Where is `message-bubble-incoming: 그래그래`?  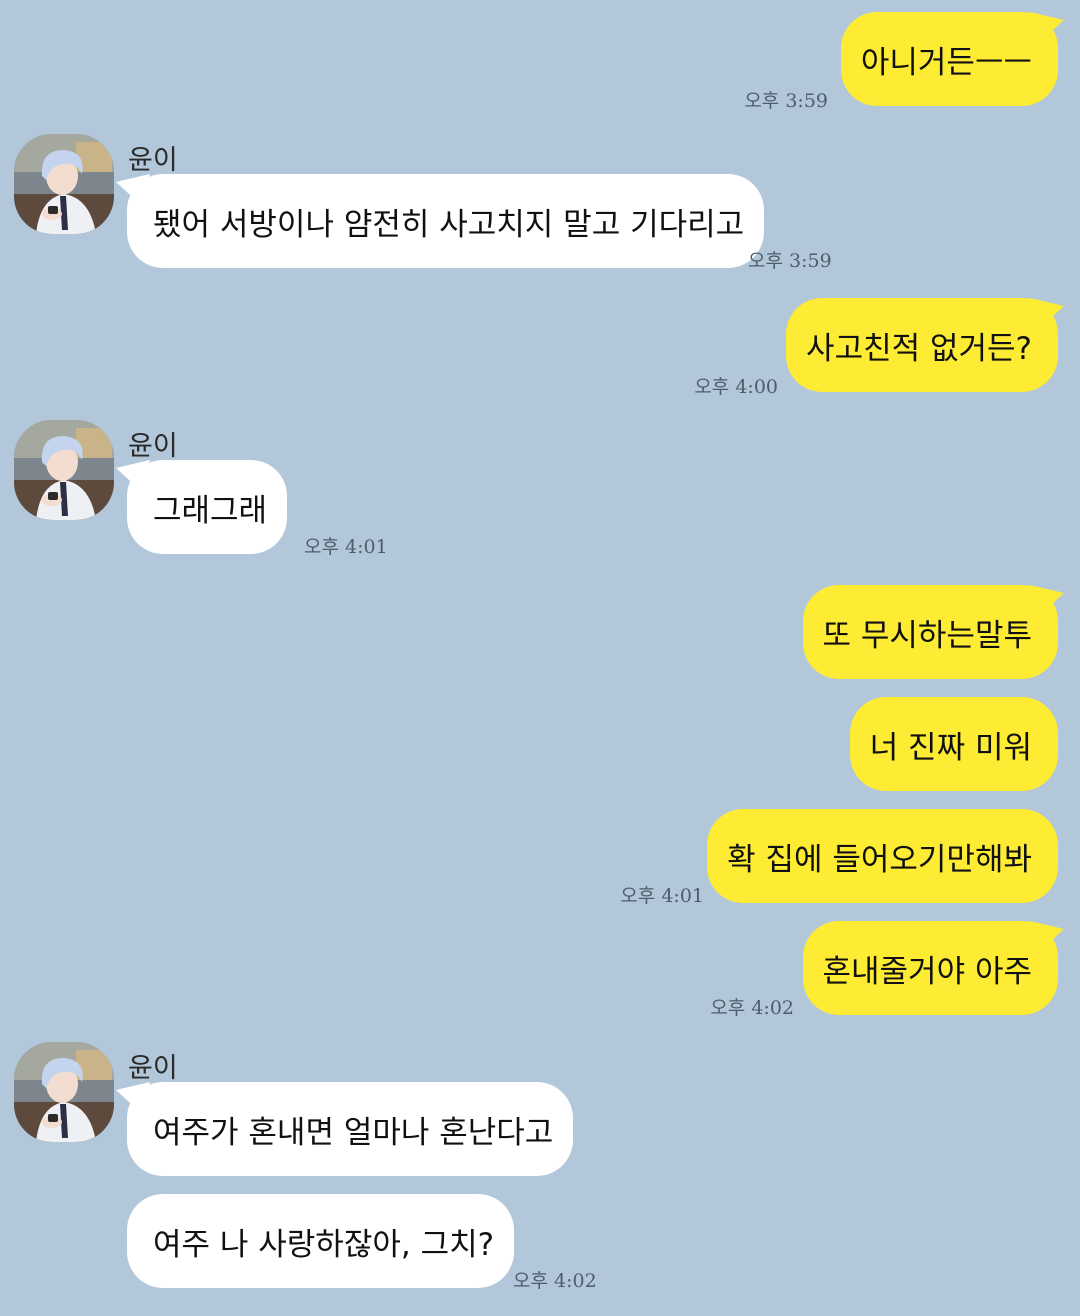 message-bubble-incoming: 그래그래 is located at coordinates (207, 507).